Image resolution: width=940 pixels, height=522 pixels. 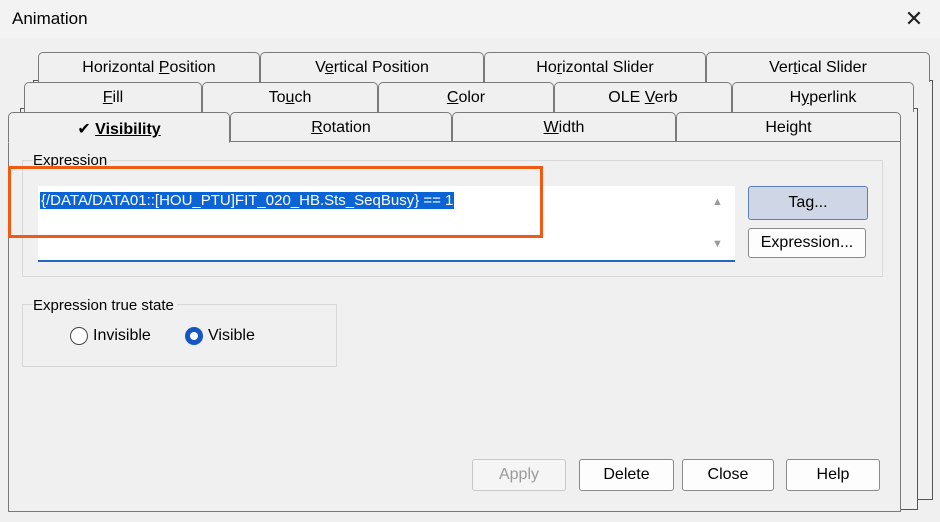 What do you see at coordinates (833, 475) in the screenshot?
I see `help-button: Help` at bounding box center [833, 475].